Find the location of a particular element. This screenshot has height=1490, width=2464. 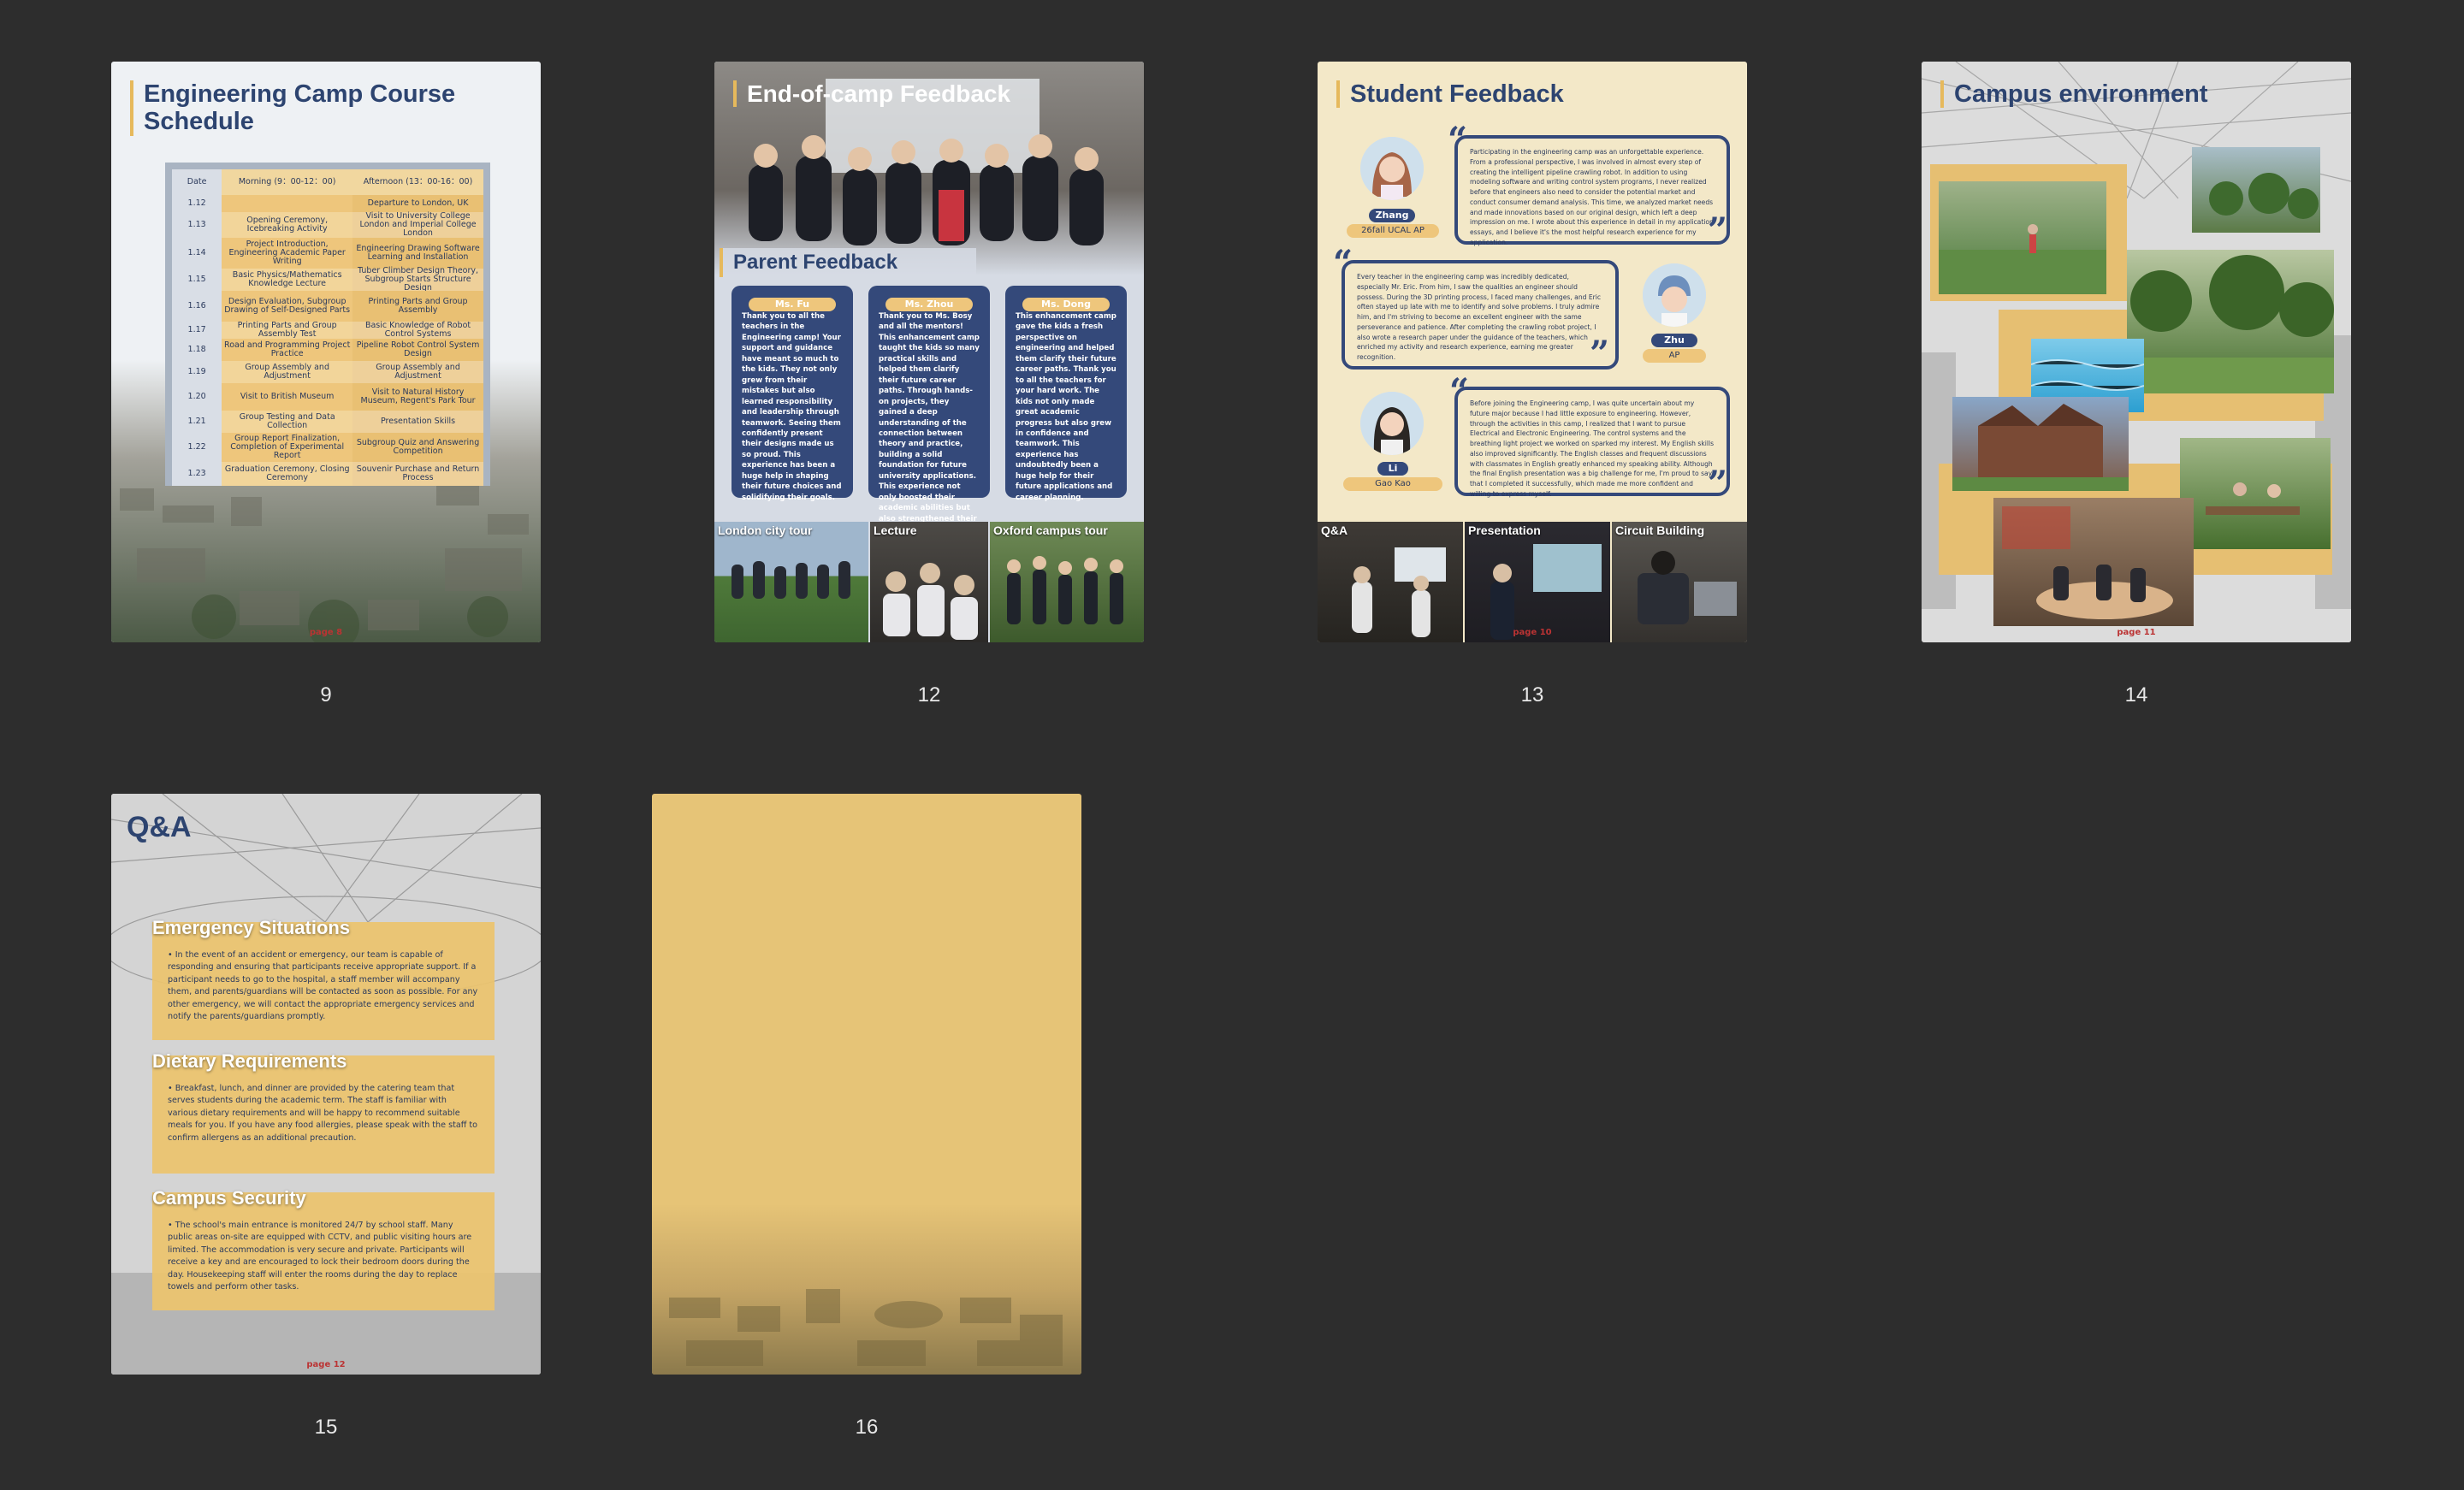

table-cell-morning: Graduation Ceremony, Closing Ceremony is located at coordinates (287, 474).